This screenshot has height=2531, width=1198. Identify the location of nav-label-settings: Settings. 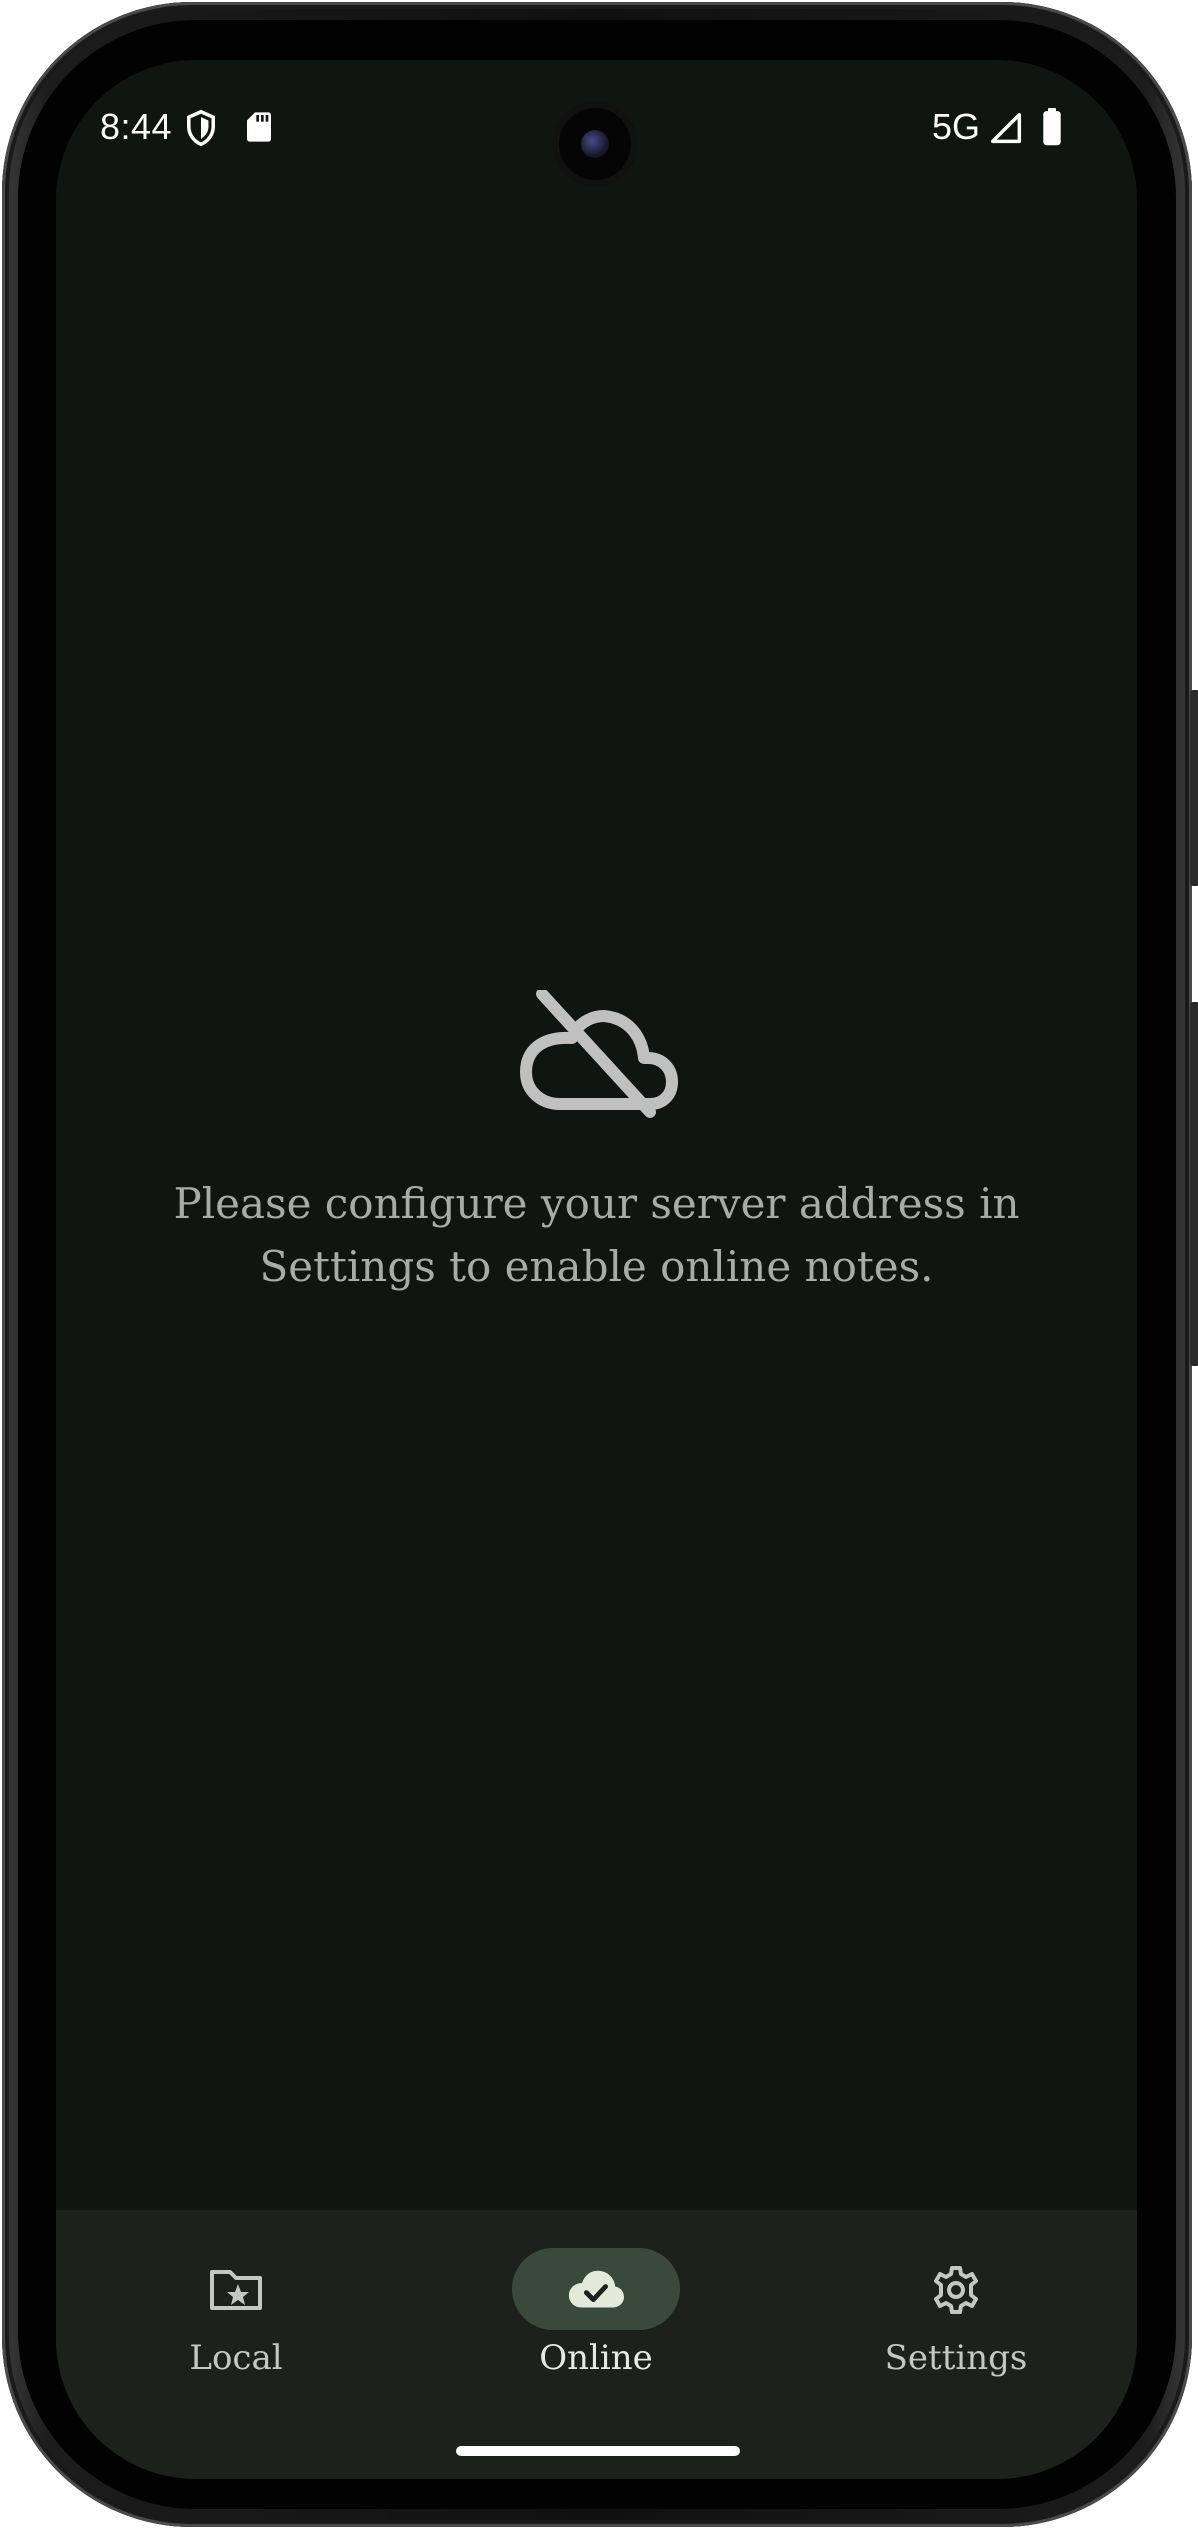
(956, 2358).